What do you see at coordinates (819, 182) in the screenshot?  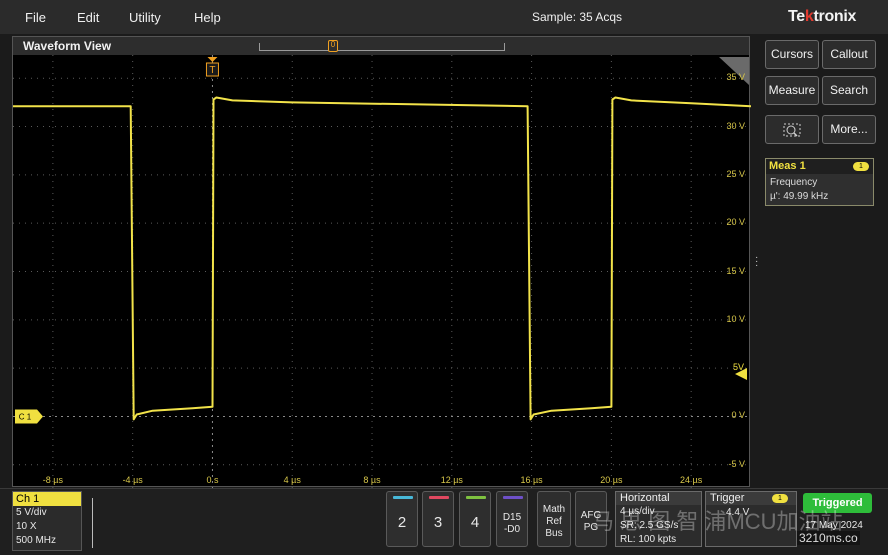 I see `measurement-badge: Meas 1 1 Frequency µ': 49.99 kHz` at bounding box center [819, 182].